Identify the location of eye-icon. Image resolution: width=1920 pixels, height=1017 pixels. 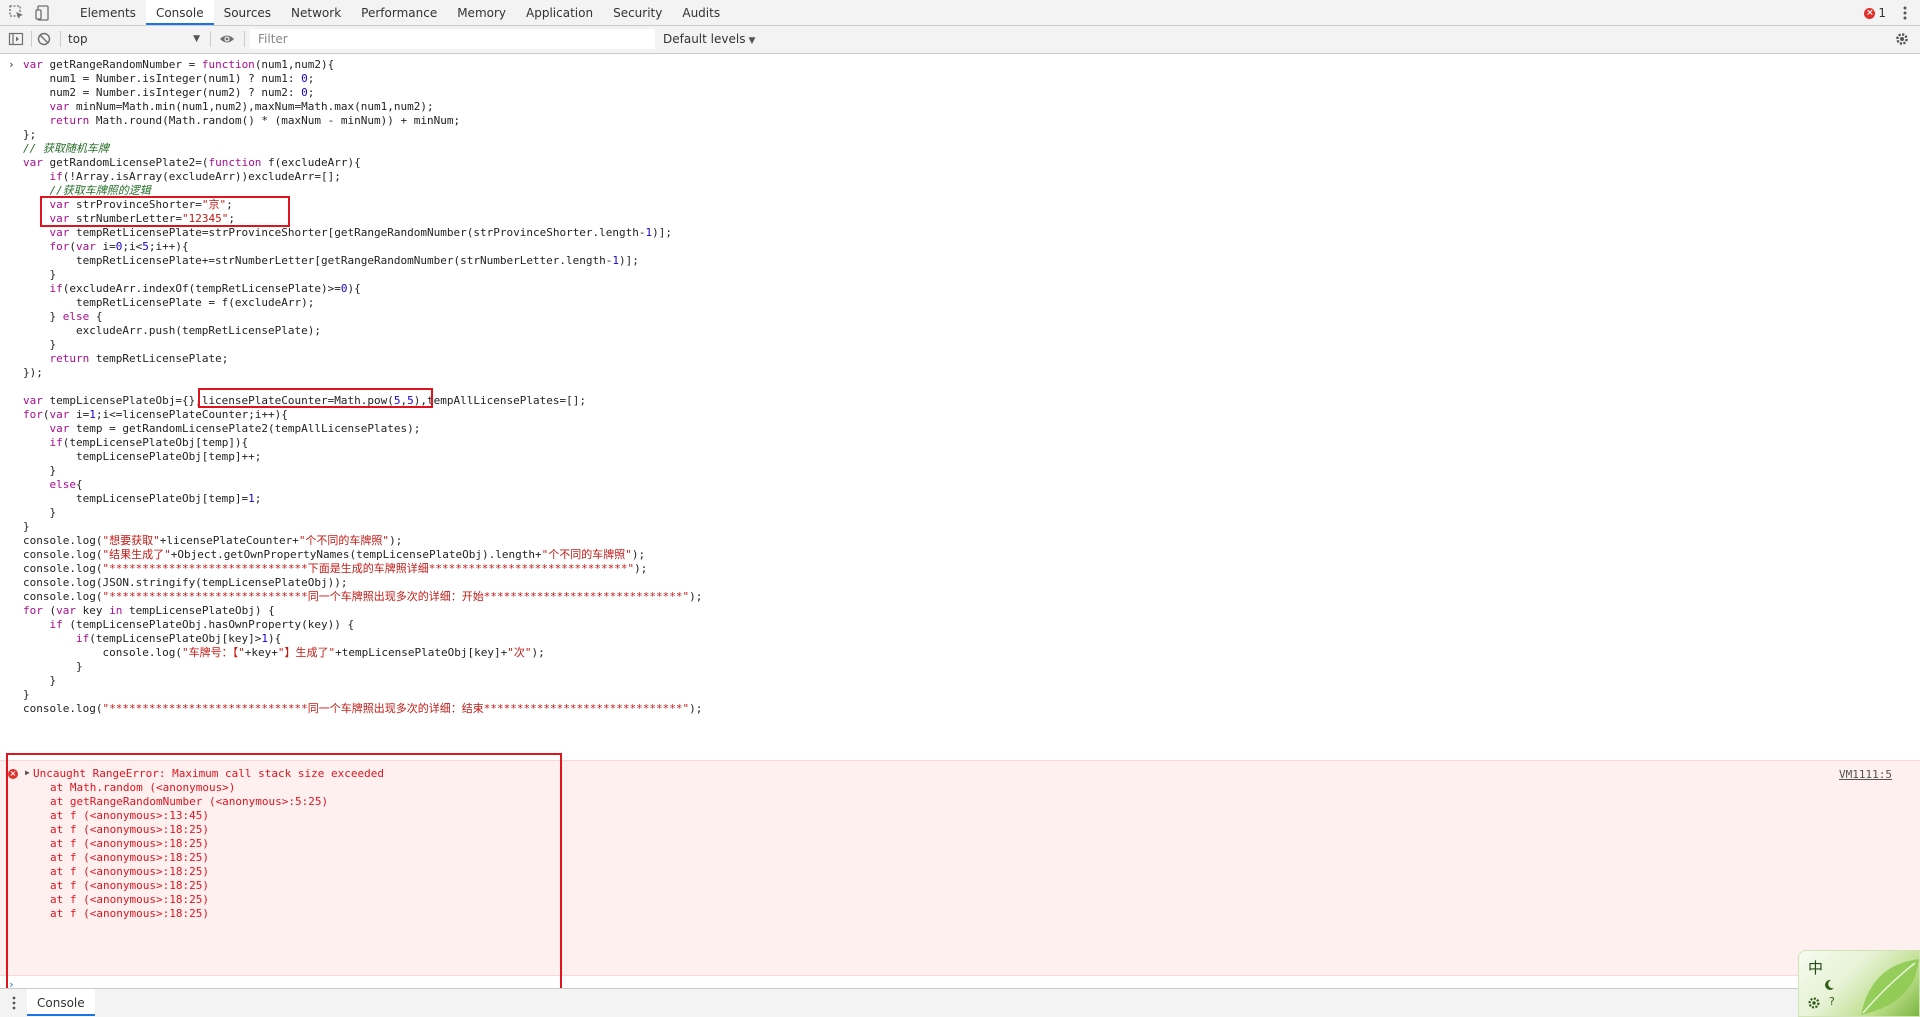
(227, 39).